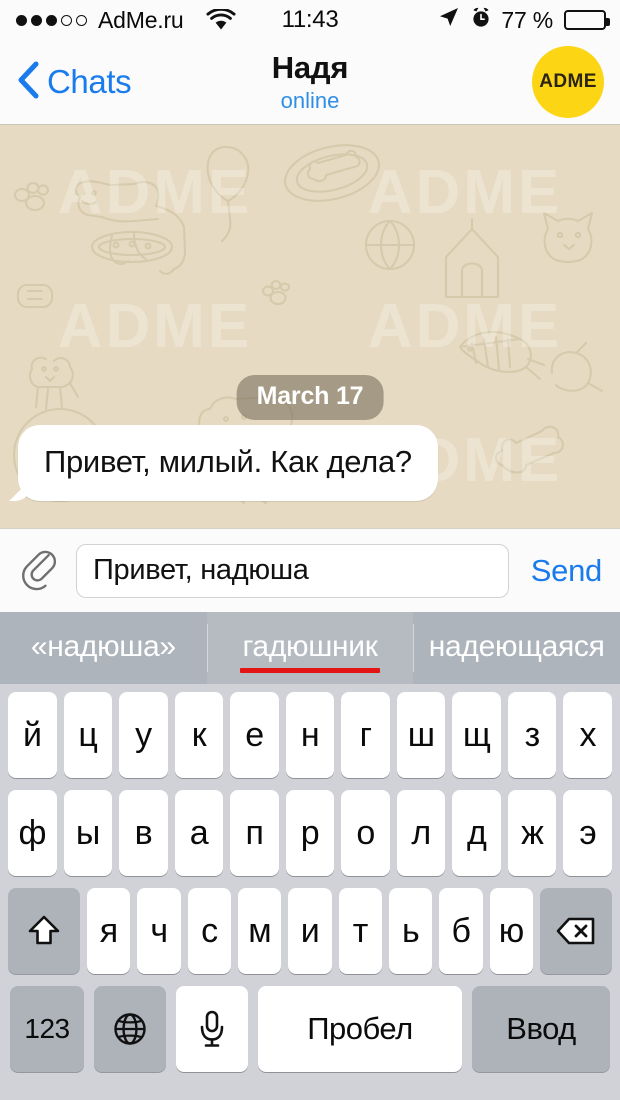 The width and height of the screenshot is (620, 1100). I want to click on backspace-key, so click(575, 931).